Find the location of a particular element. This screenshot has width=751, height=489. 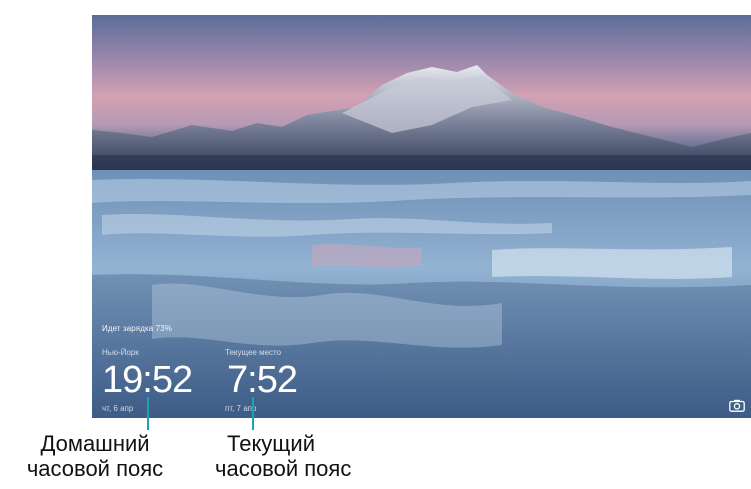

home-city-label: Нью-Йорк is located at coordinates (120, 352).